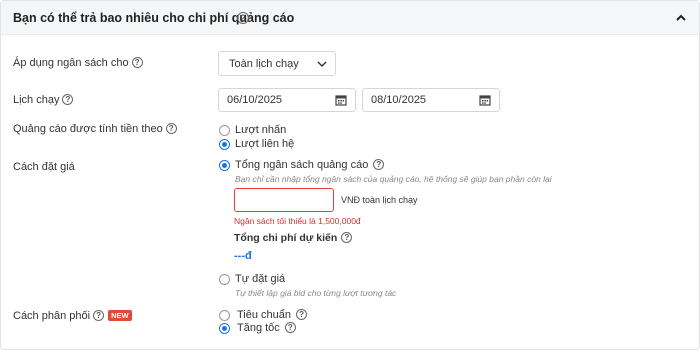 The width and height of the screenshot is (700, 350). I want to click on delivery-accelerated-option: Tăng tốc?, so click(266, 327).